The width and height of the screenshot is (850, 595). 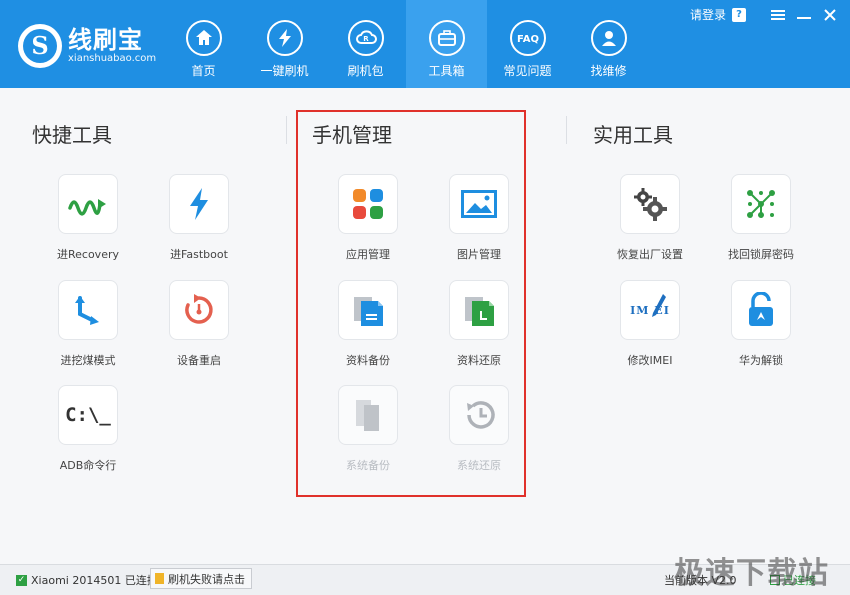 I want to click on tool-download-mode: 进挖煤模式, so click(x=88, y=324).